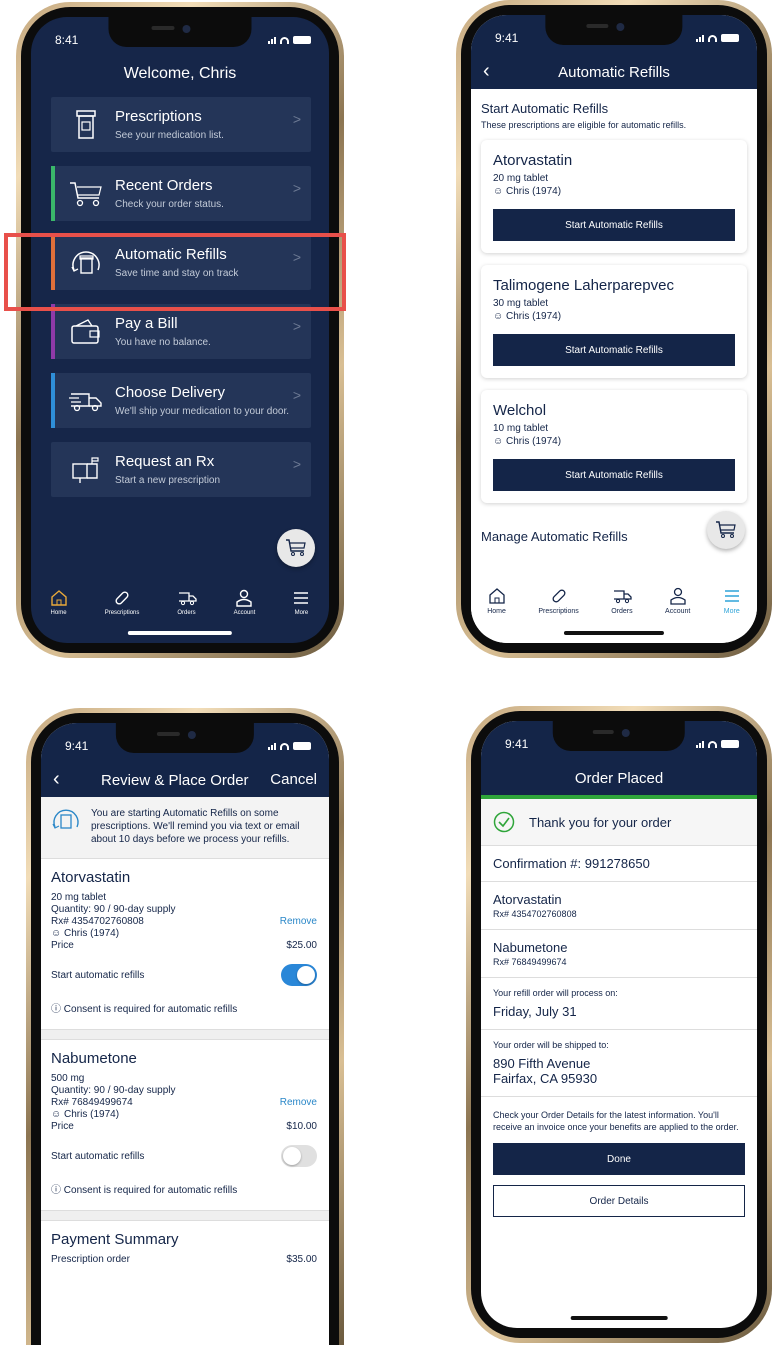 The image size is (772, 1345). Describe the element at coordinates (293, 779) in the screenshot. I see `cancel-button: Cancel` at that location.